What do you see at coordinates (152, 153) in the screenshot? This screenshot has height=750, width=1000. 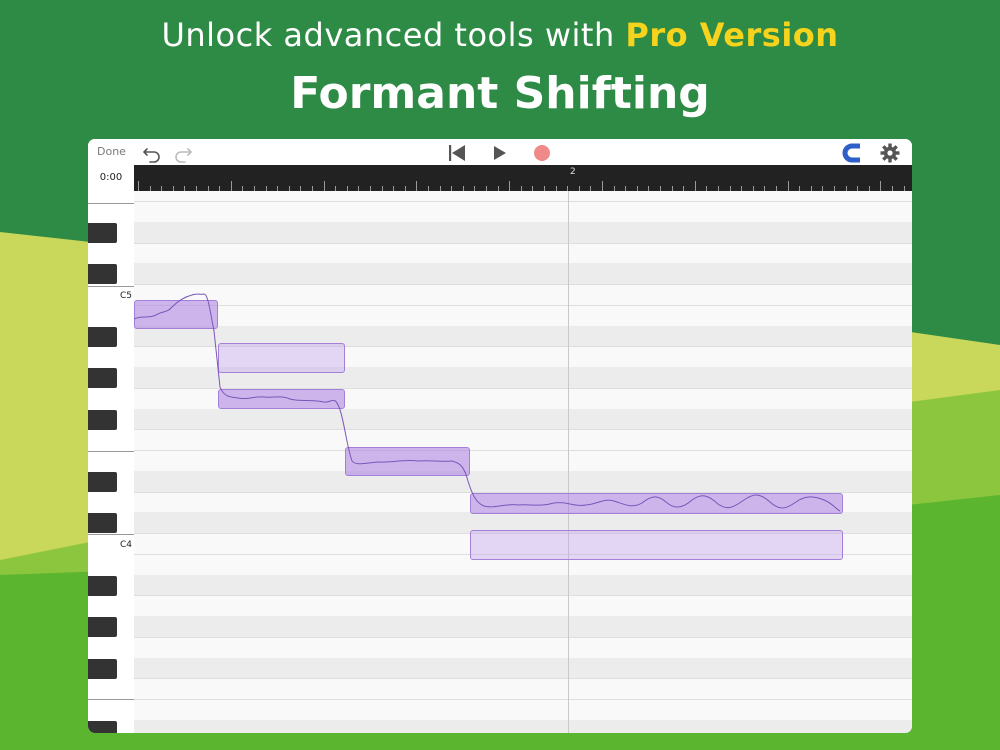 I see `undo-icon` at bounding box center [152, 153].